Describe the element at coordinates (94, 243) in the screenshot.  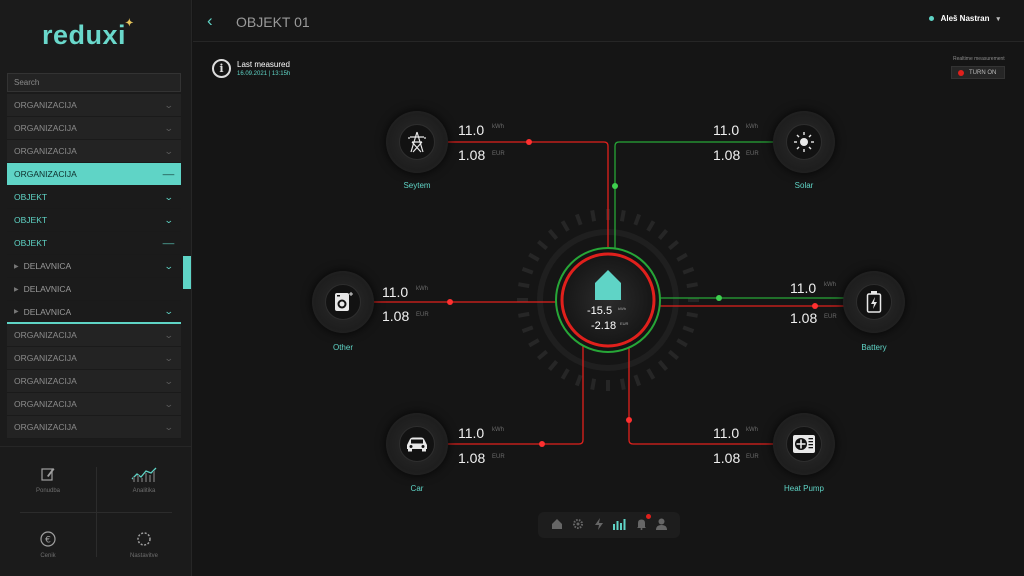
I see `tree-item-objekt: OBJEKT —` at that location.